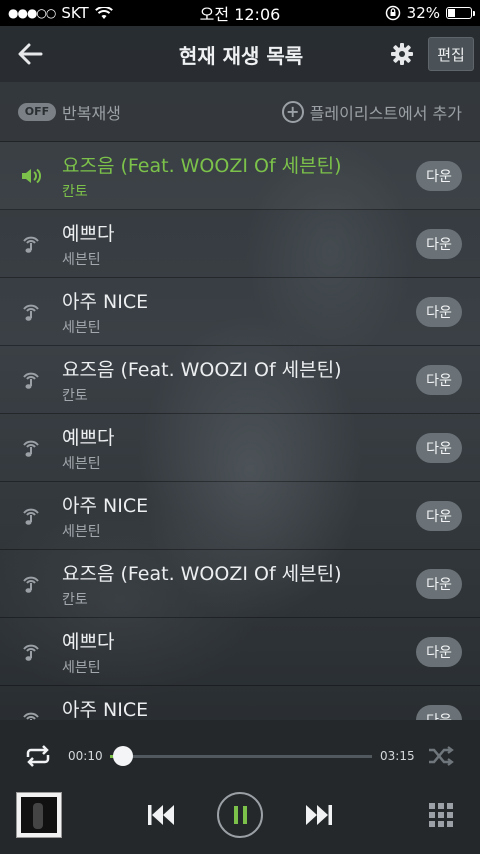 This screenshot has width=480, height=854. I want to click on repeat-toggle: OFF 반복재생, so click(69, 112).